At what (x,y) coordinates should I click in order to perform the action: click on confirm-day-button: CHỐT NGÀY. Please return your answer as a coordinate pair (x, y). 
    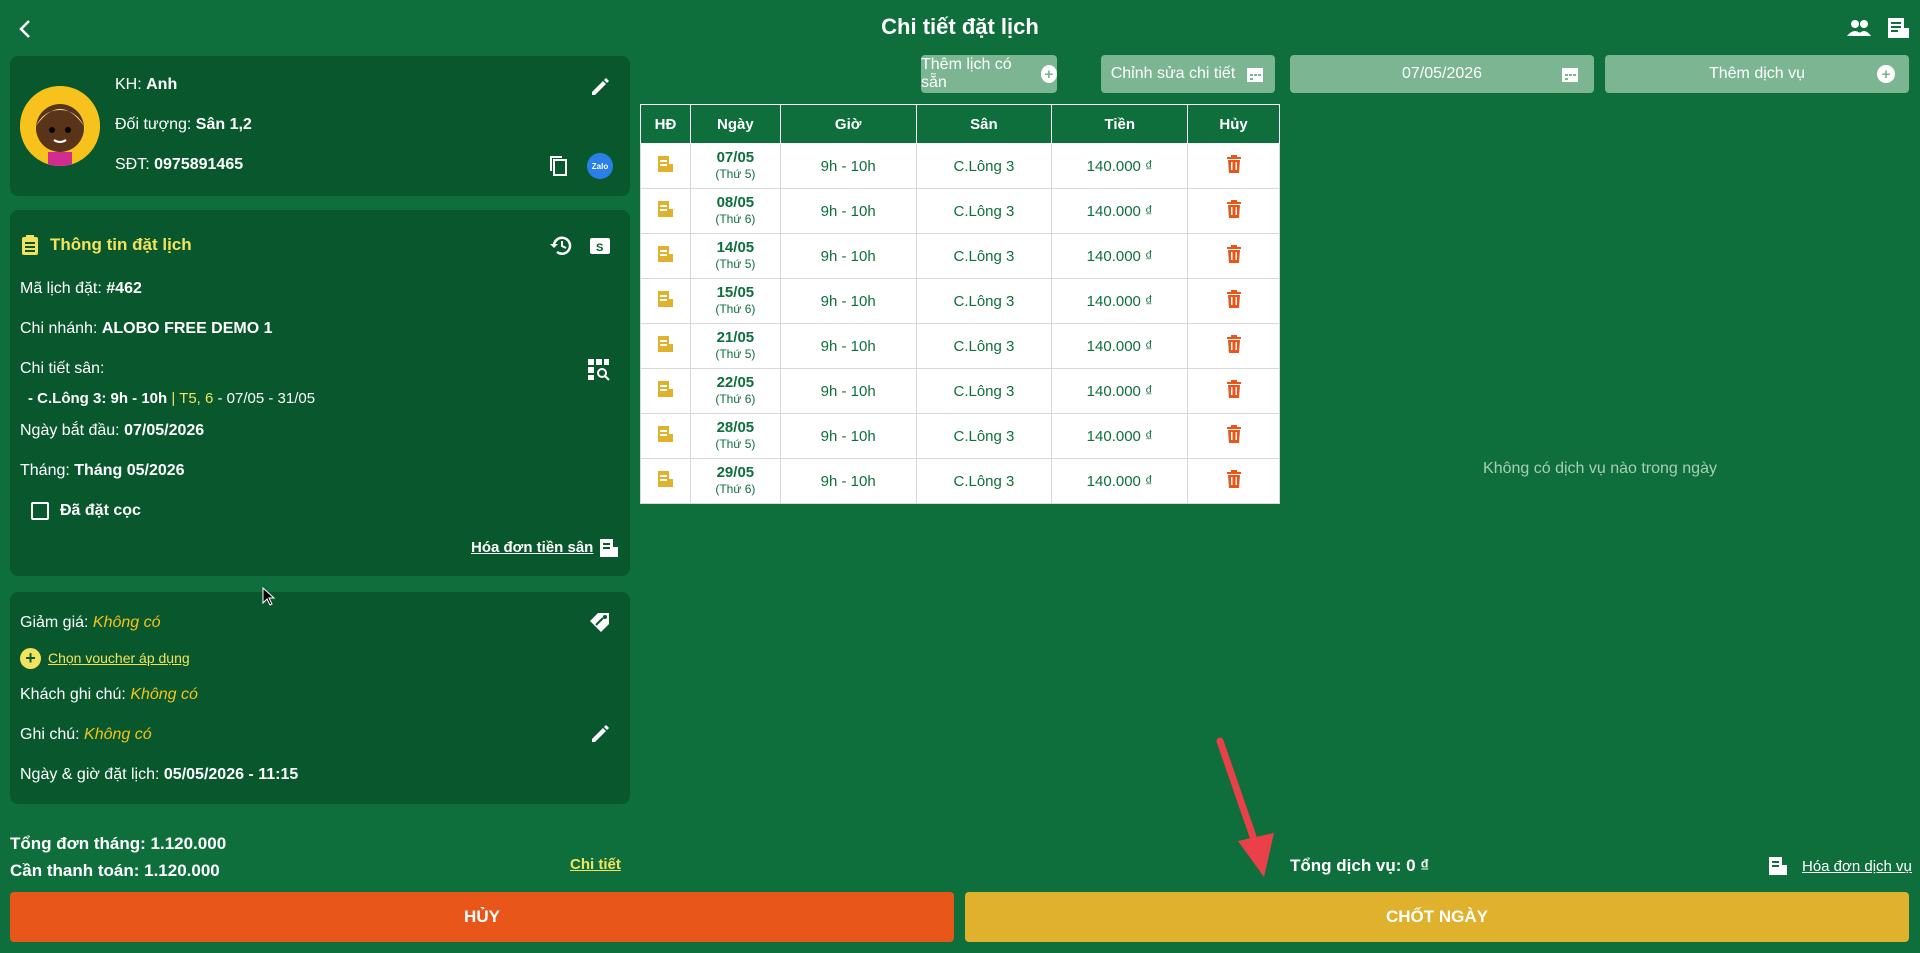
    Looking at the image, I should click on (1437, 917).